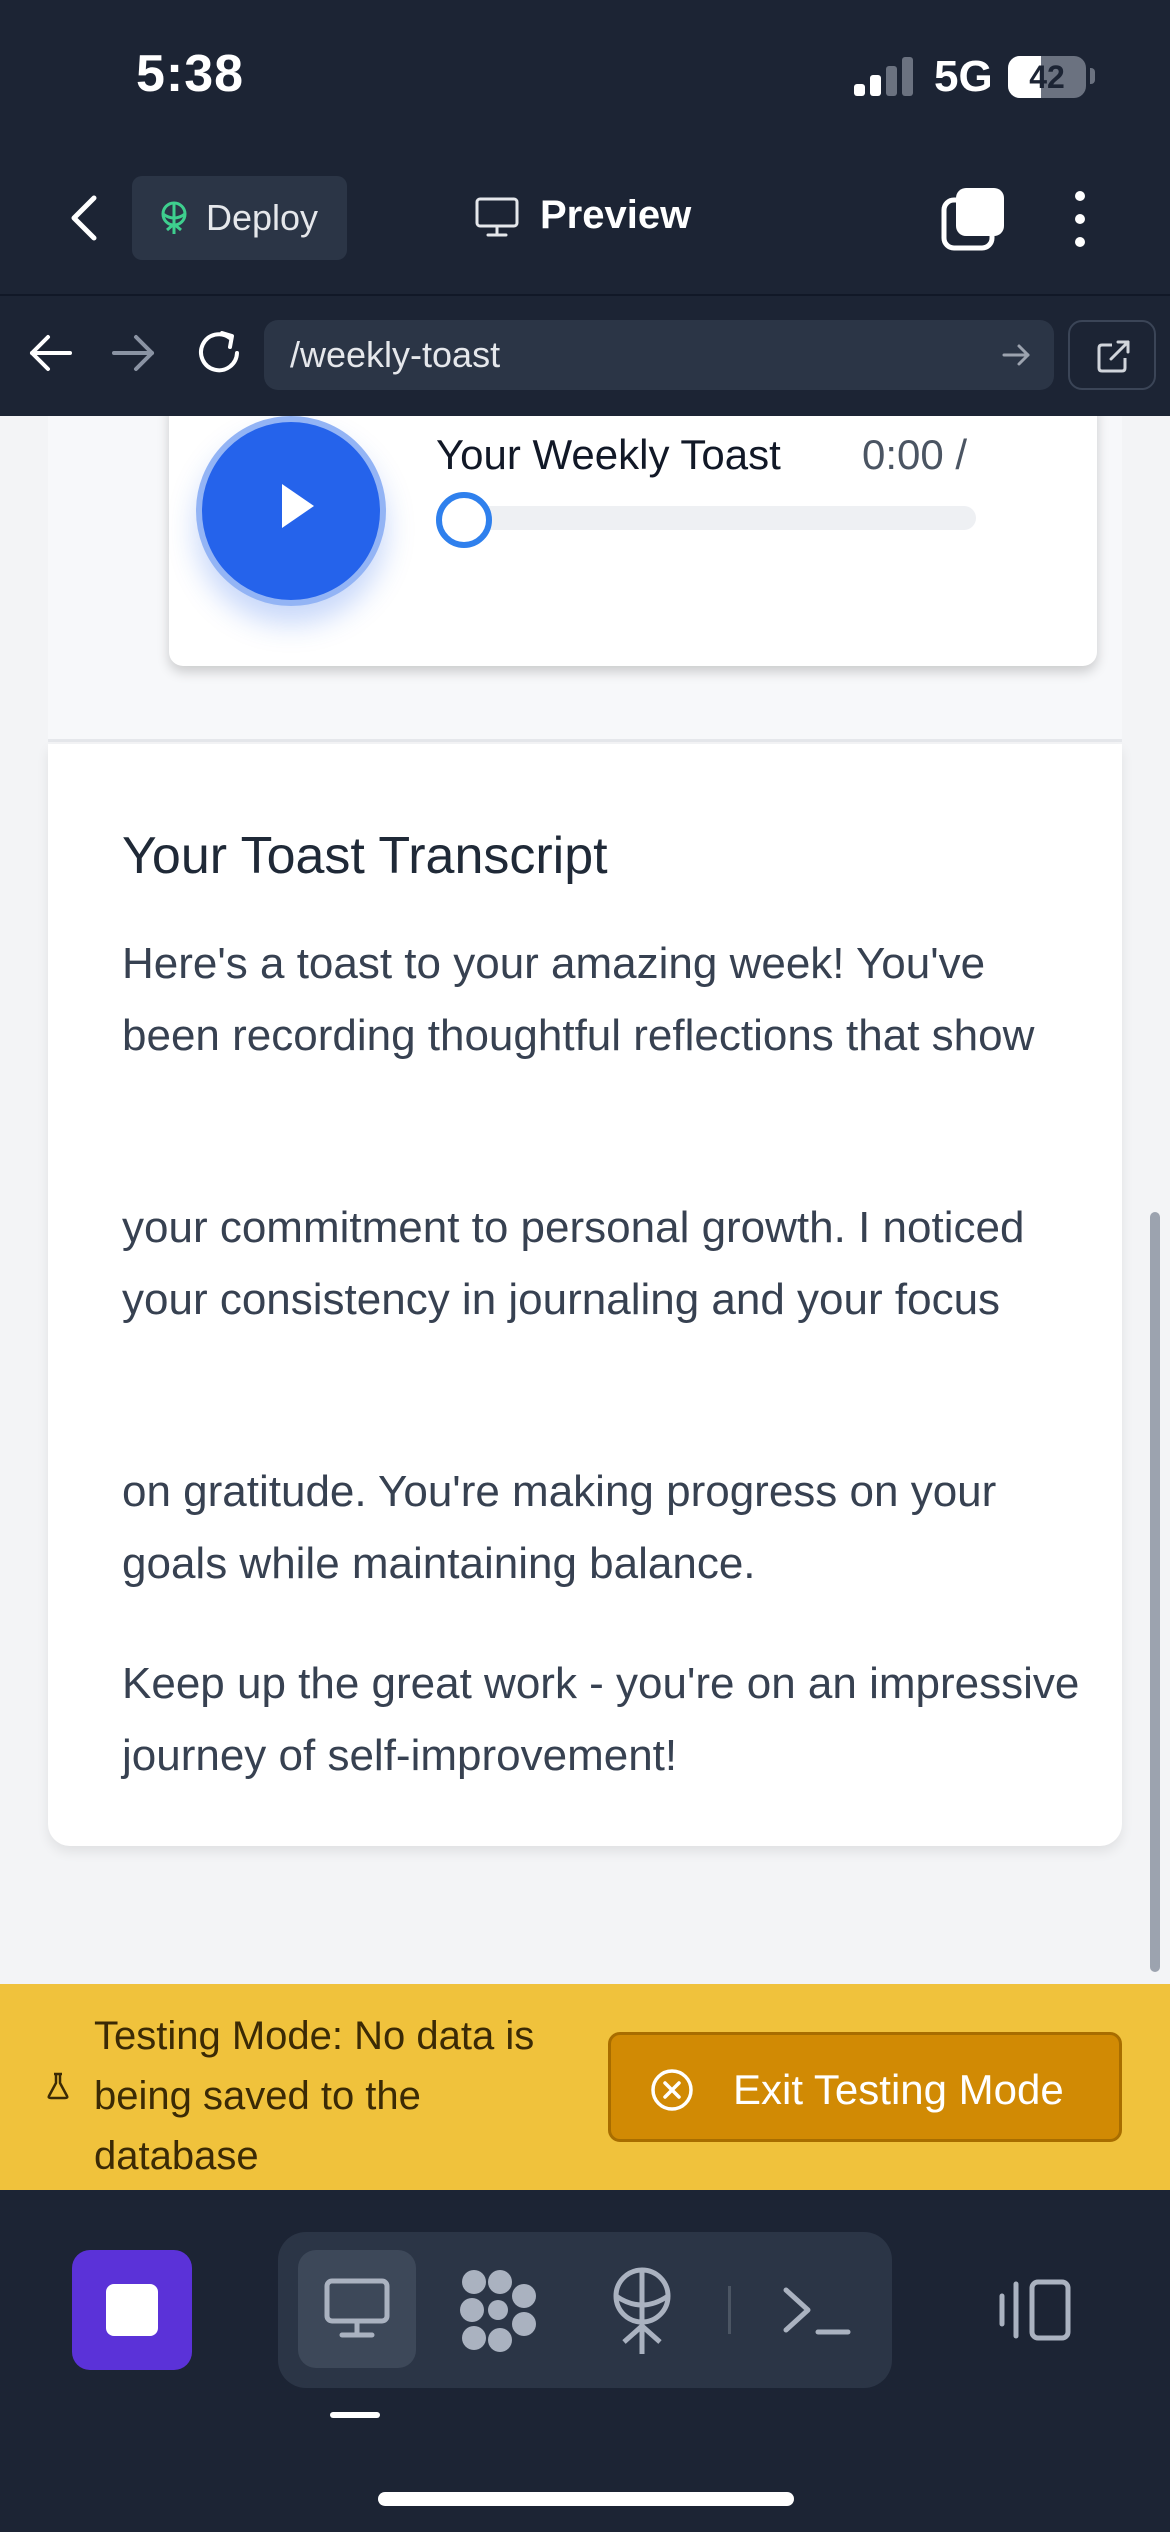 This screenshot has width=1170, height=2532. I want to click on scrollbar, so click(1155, 1592).